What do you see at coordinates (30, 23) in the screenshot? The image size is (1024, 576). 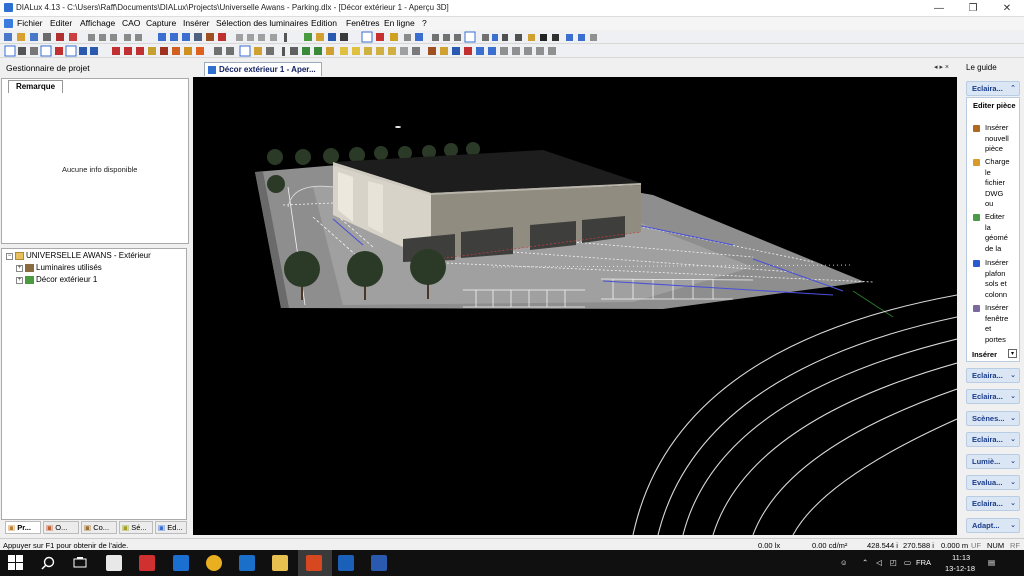 I see `menu-fichier: Fichier` at bounding box center [30, 23].